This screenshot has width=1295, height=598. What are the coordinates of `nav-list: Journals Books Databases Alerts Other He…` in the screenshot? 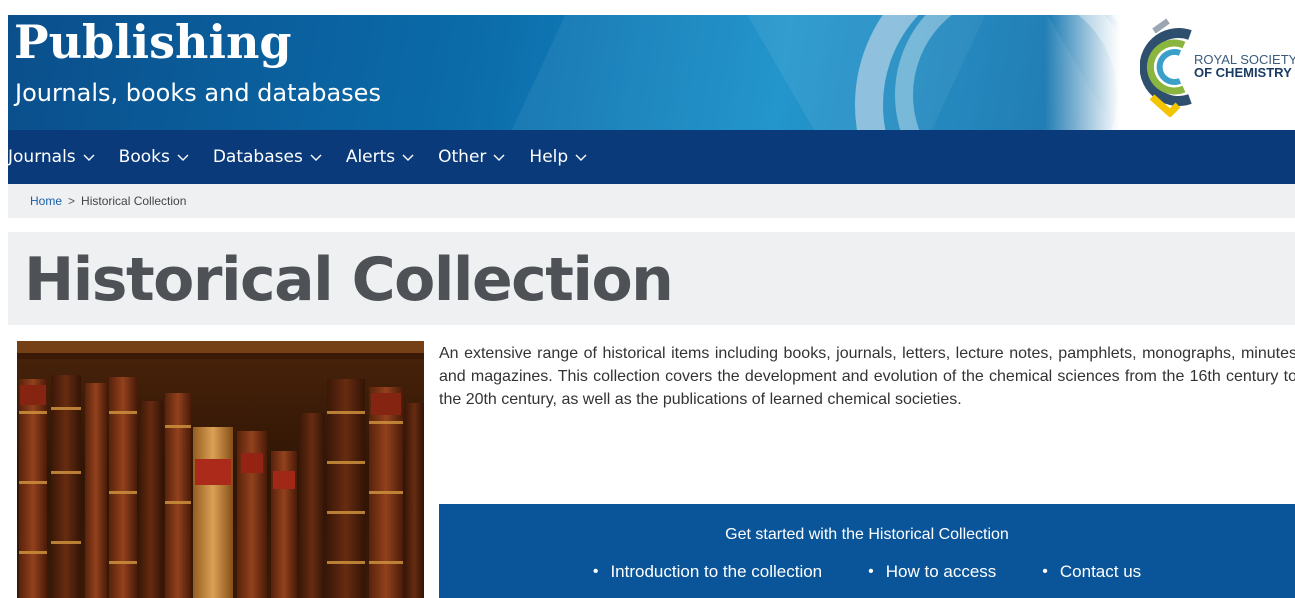 It's located at (651, 157).